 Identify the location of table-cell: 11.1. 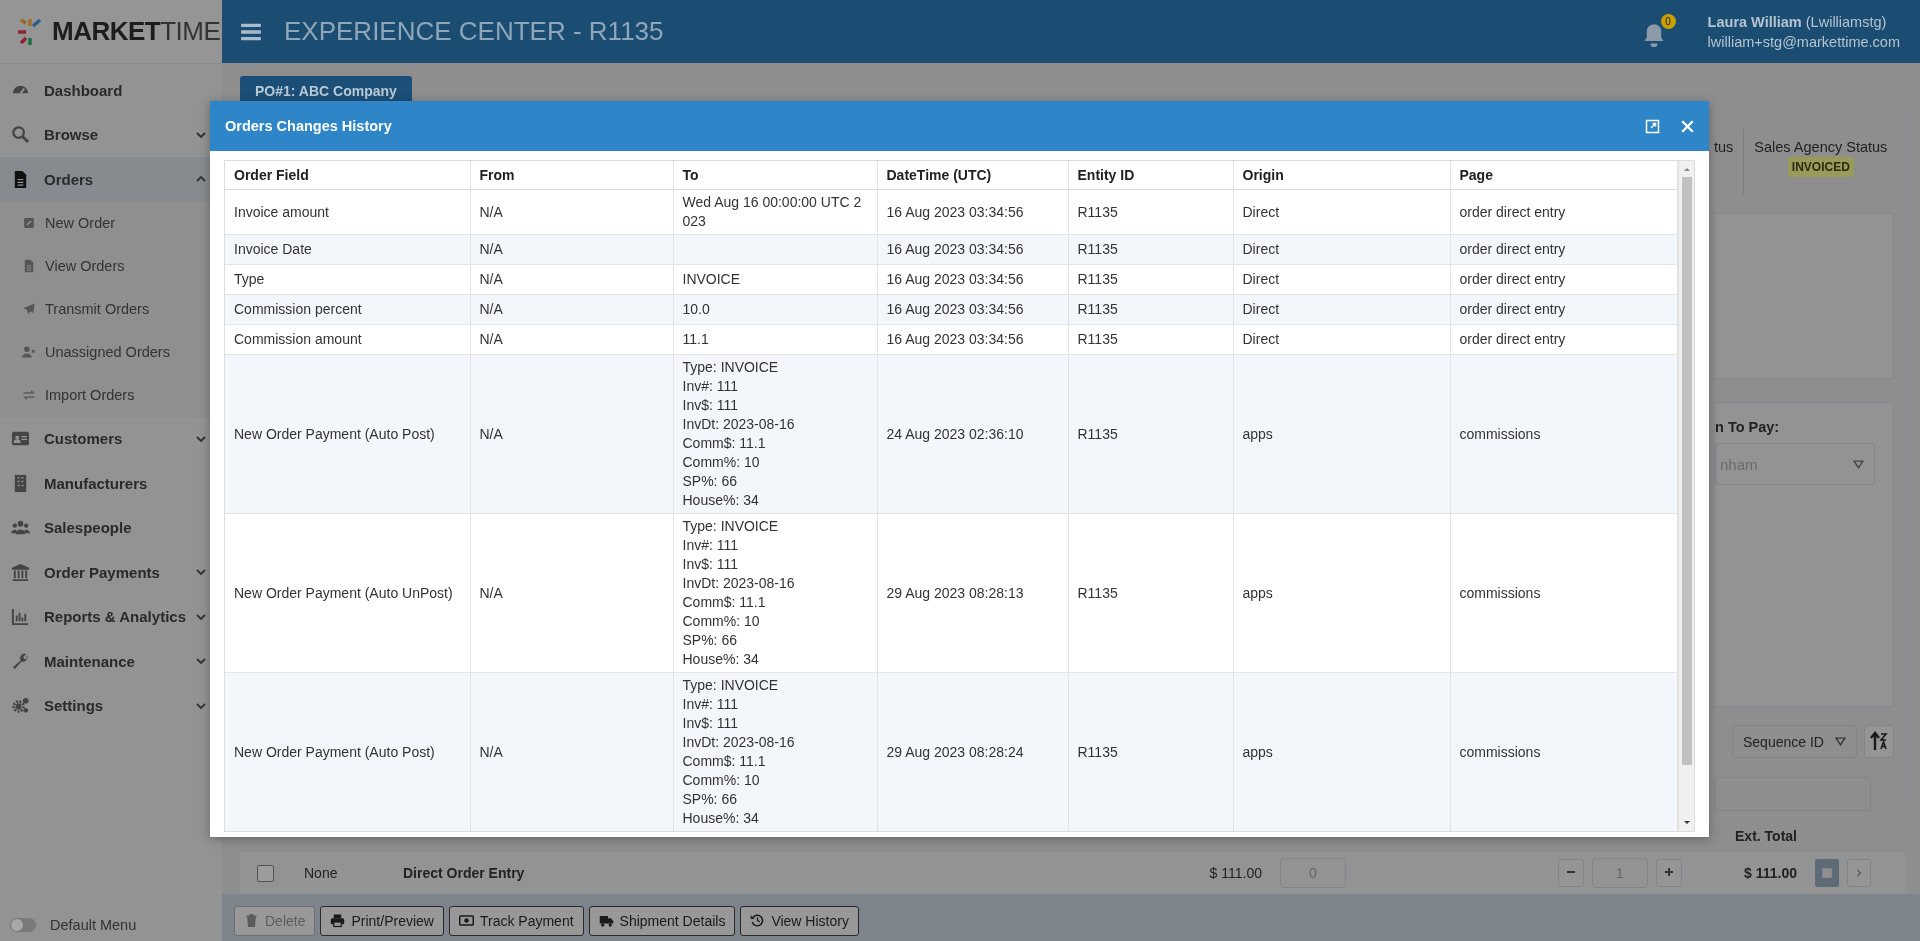
(695, 339).